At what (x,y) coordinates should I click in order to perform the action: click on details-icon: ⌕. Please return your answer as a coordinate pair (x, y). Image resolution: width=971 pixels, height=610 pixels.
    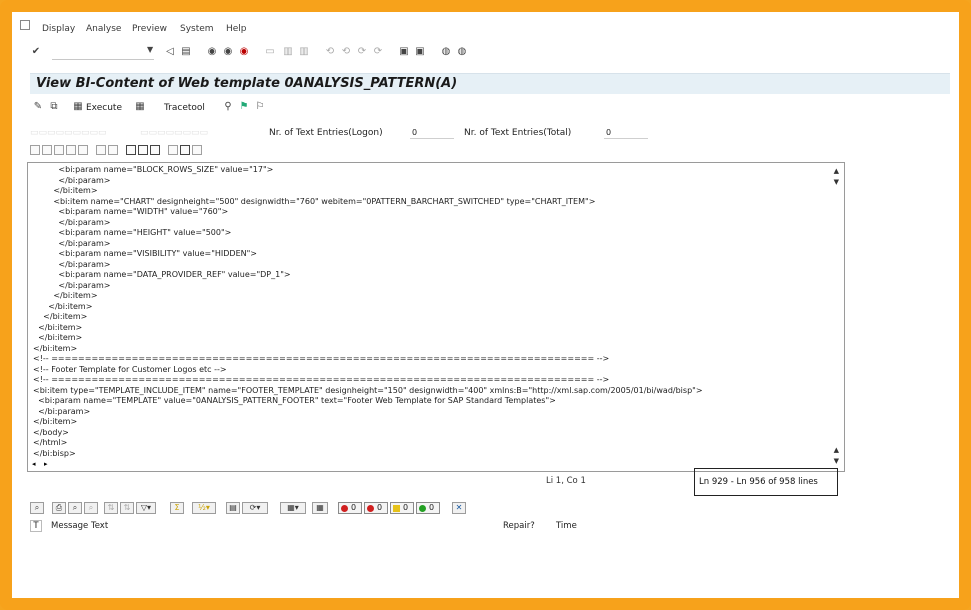
    Looking at the image, I should click on (37, 508).